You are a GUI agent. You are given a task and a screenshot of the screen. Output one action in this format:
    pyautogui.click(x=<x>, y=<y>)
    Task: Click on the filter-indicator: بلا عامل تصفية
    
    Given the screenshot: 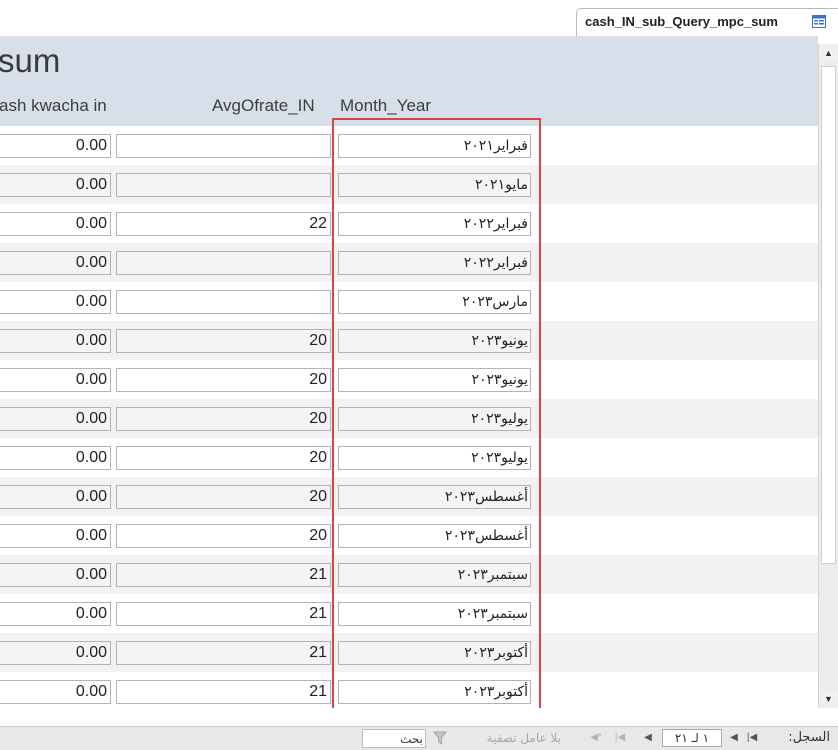 What is the action you would take?
    pyautogui.click(x=497, y=739)
    